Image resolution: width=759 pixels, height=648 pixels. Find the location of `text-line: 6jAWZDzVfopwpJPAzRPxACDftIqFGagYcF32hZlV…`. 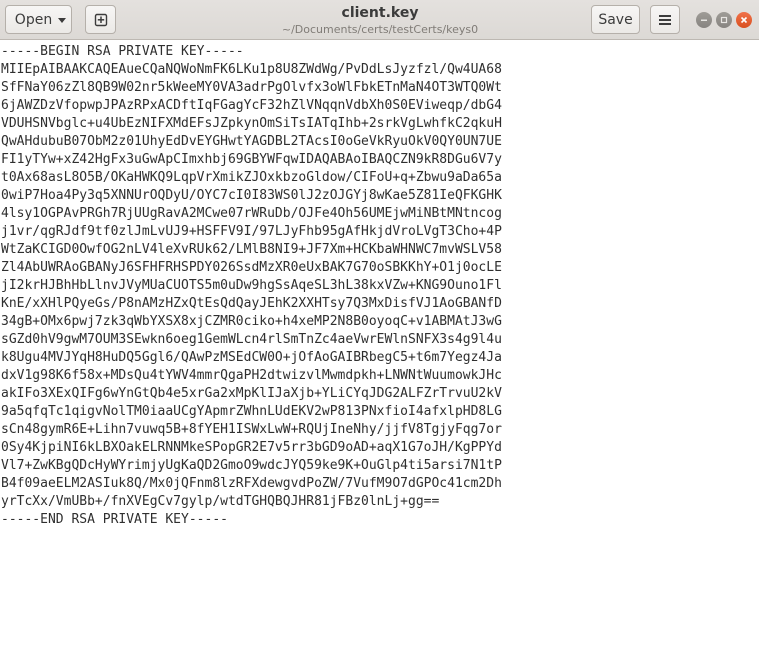

text-line: 6jAWZDzVfopwpJPAzRPxACDftIqFGagYcF32hZlV… is located at coordinates (251, 106).